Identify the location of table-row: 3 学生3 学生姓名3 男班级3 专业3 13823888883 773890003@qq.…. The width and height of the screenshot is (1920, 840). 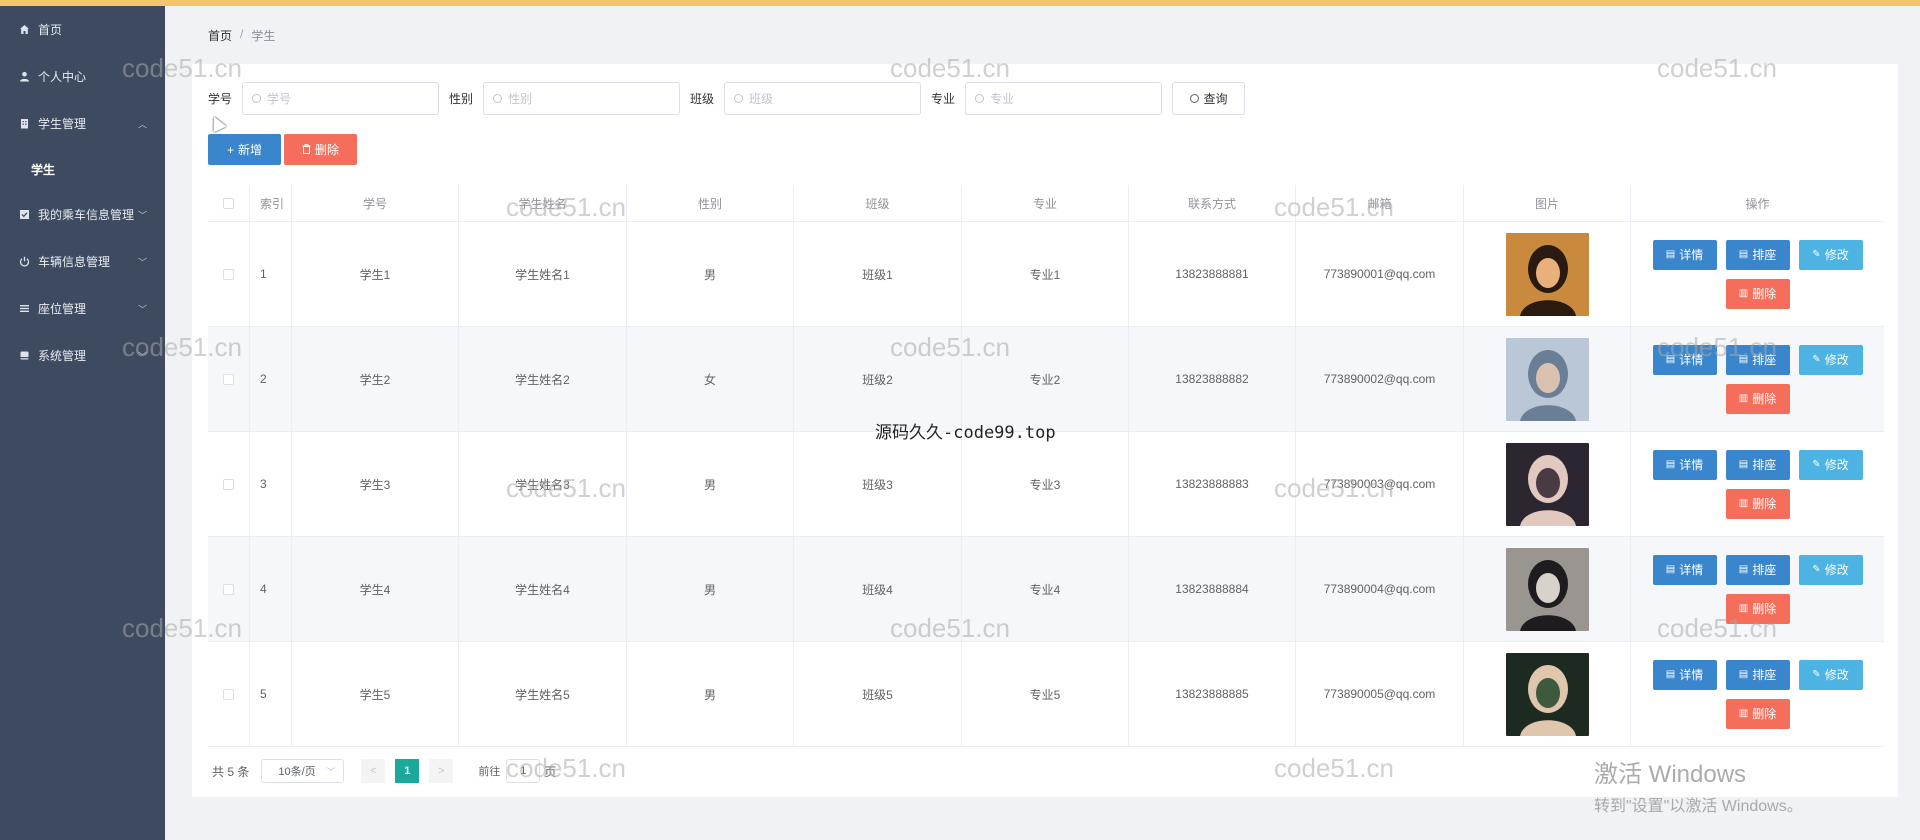
(1046, 484).